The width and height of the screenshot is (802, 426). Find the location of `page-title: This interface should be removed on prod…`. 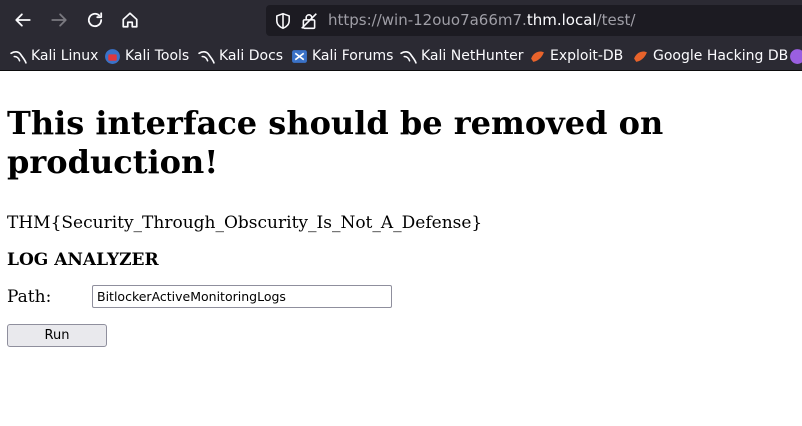

page-title: This interface should be removed on prod… is located at coordinates (335, 142).